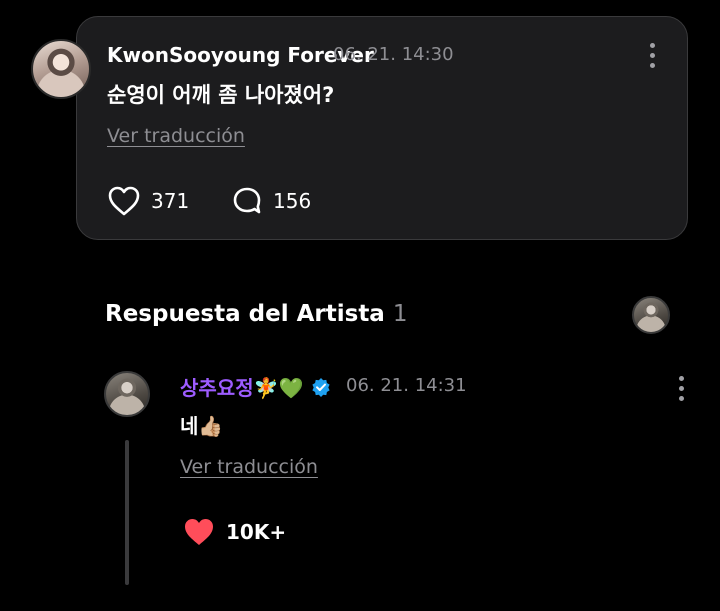  I want to click on reply-like-button: 10K+, so click(234, 532).